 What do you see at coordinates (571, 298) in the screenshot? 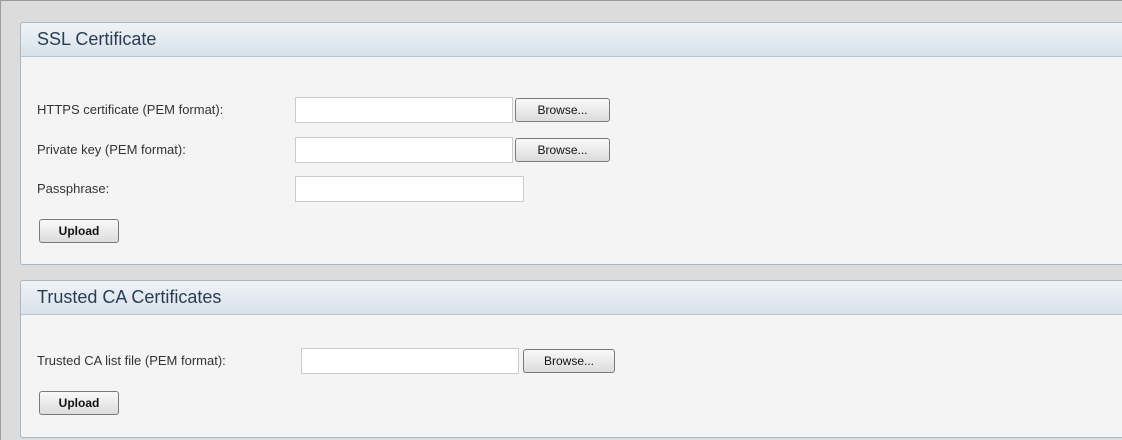
I see `trusted-ca-title: Trusted CA Certificates` at bounding box center [571, 298].